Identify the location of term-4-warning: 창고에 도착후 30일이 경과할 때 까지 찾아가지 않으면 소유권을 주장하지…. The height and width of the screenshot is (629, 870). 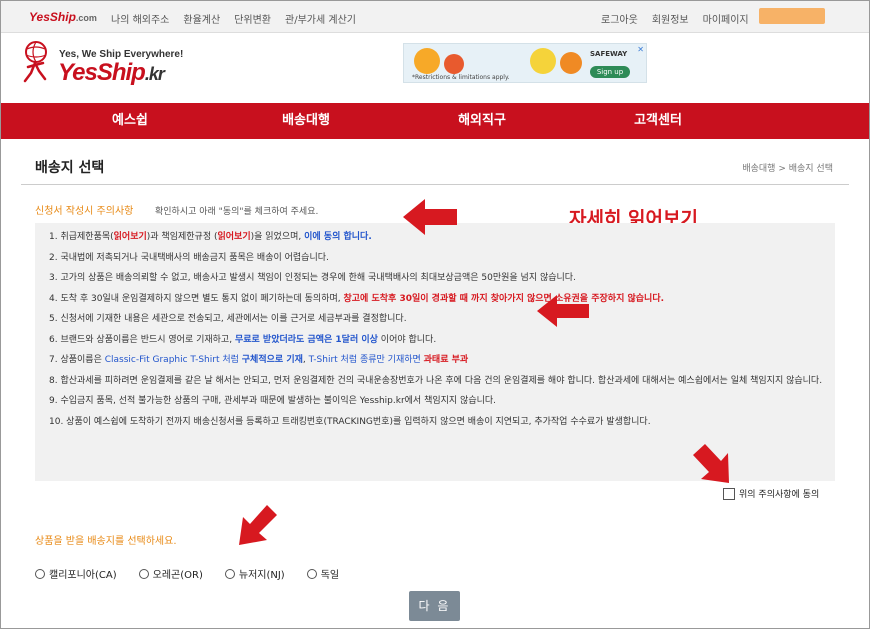
(504, 298).